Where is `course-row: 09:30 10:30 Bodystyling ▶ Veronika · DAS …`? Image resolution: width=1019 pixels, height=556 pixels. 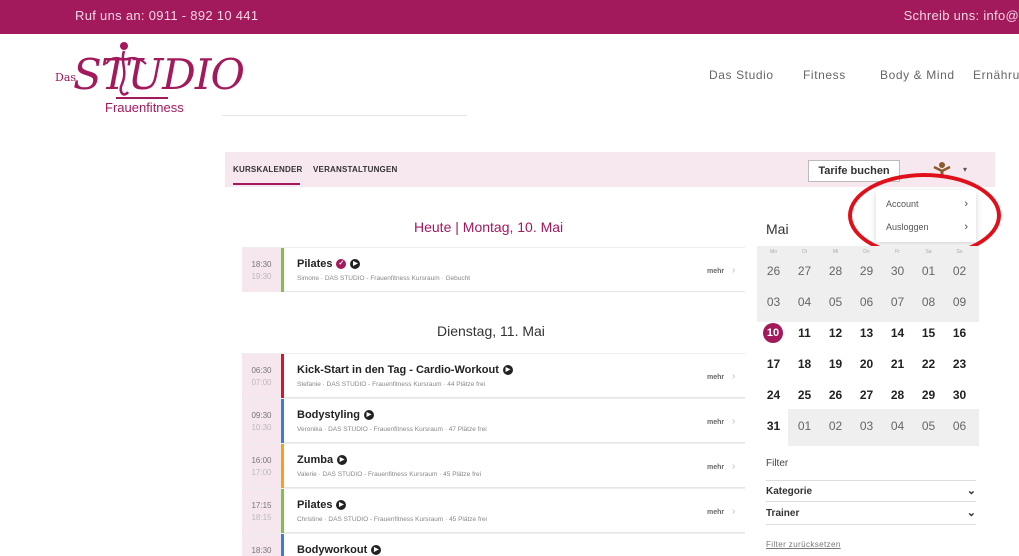 course-row: 09:30 10:30 Bodystyling ▶ Veronika · DAS … is located at coordinates (493, 420).